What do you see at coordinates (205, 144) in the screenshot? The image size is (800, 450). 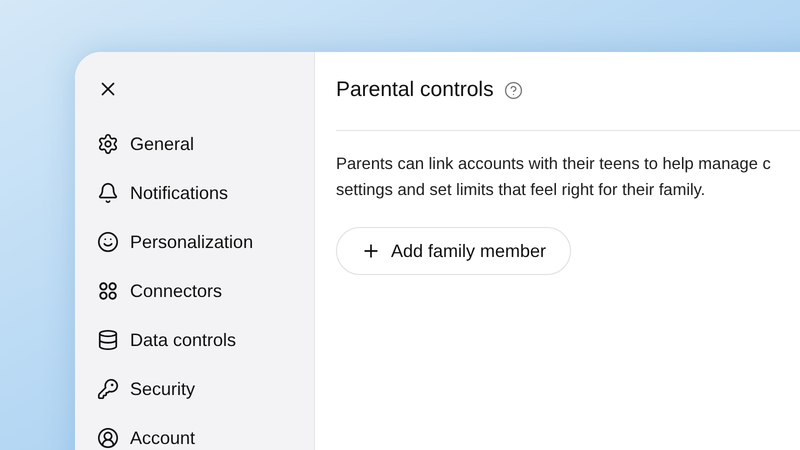 I see `sidebar-item: General` at bounding box center [205, 144].